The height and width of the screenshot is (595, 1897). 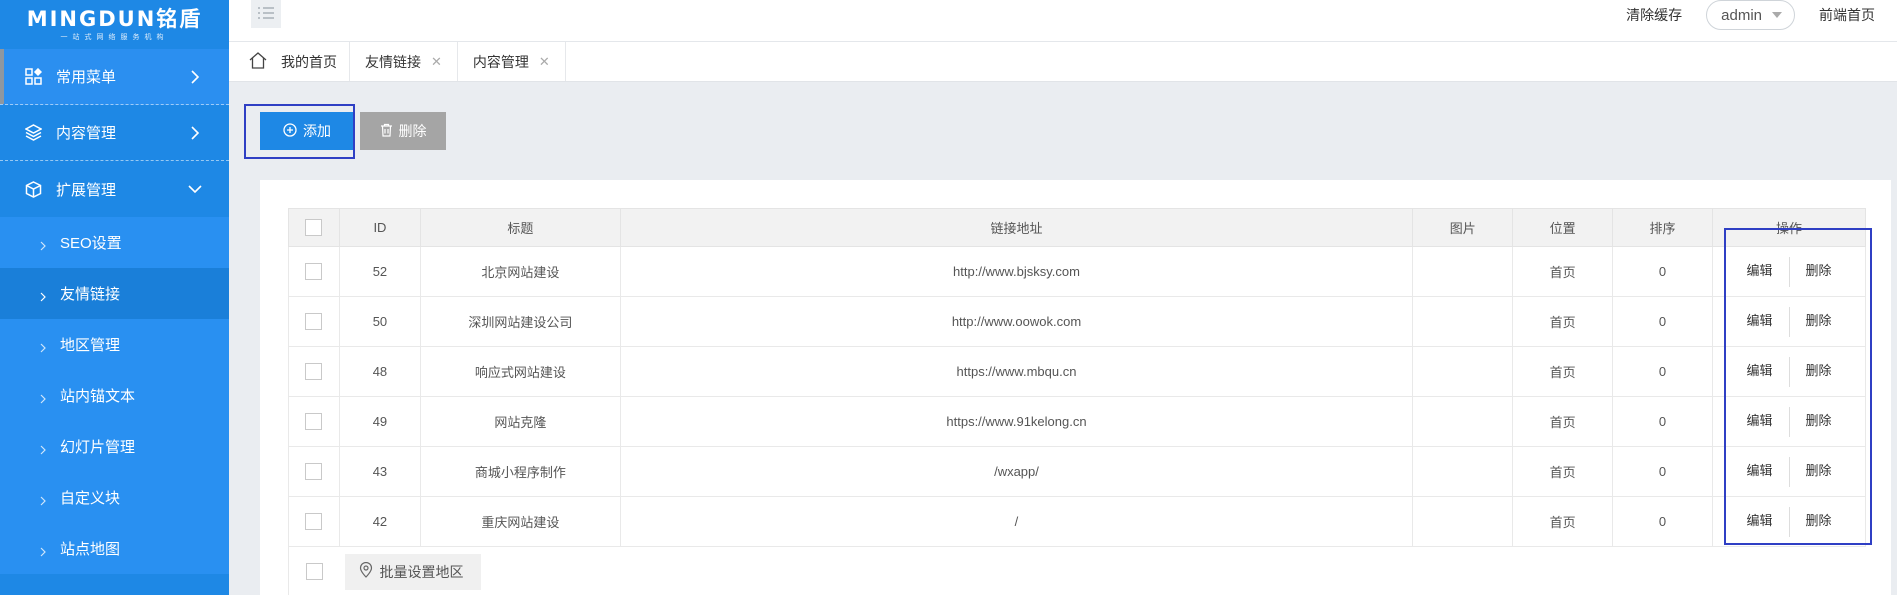 I want to click on cell-id: 49, so click(x=379, y=421).